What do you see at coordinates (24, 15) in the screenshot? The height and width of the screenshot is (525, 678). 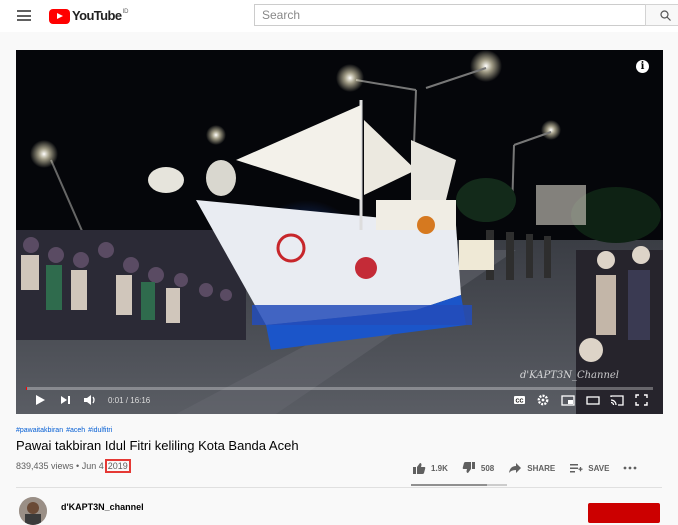 I see `menu-icon` at bounding box center [24, 15].